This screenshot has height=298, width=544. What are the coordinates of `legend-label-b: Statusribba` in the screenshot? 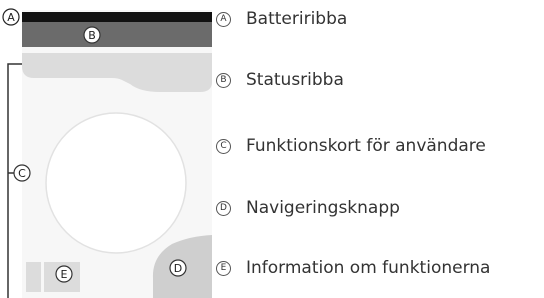 It's located at (295, 80).